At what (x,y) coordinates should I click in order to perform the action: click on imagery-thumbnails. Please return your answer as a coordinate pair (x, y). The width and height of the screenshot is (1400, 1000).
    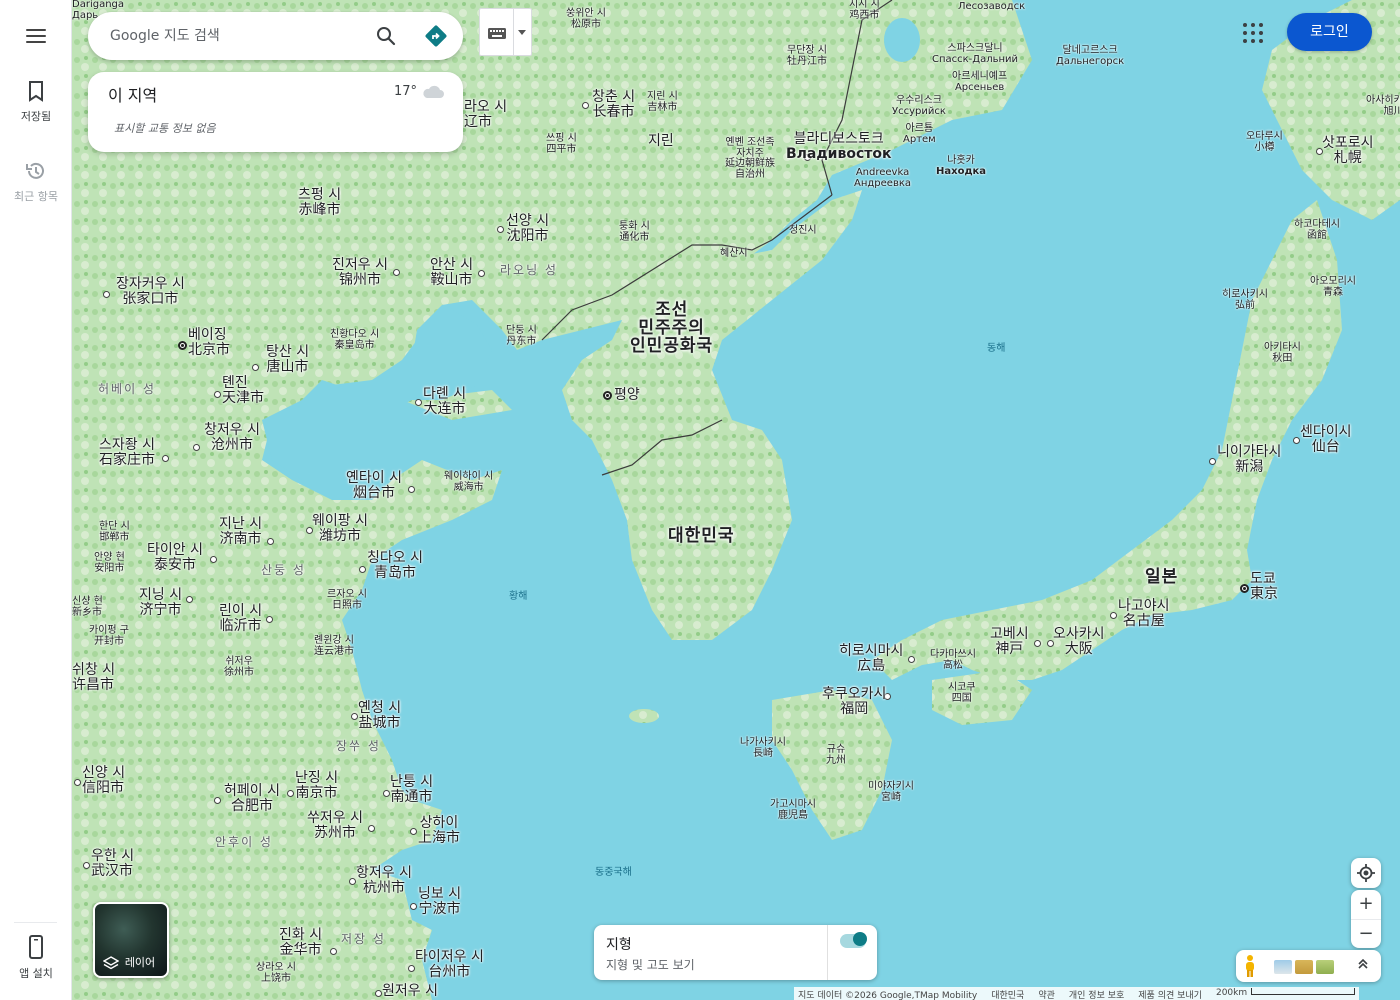
    Looking at the image, I should click on (1305, 968).